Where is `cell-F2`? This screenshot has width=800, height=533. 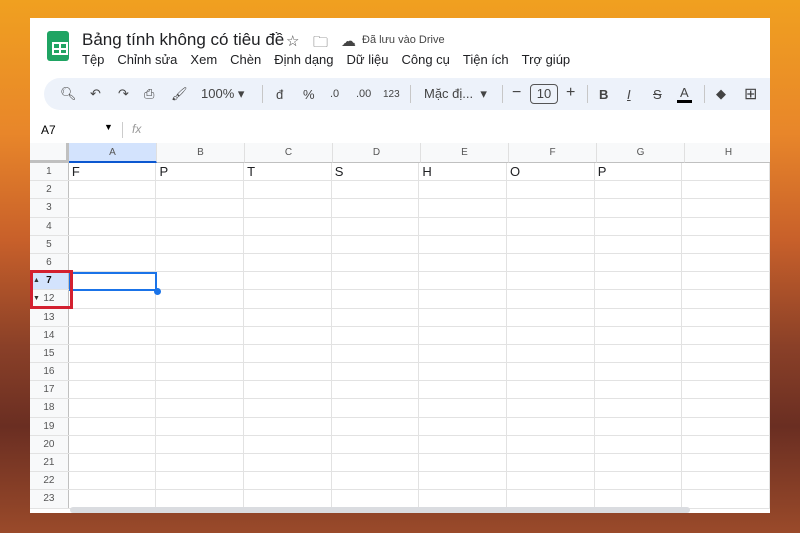 cell-F2 is located at coordinates (551, 190).